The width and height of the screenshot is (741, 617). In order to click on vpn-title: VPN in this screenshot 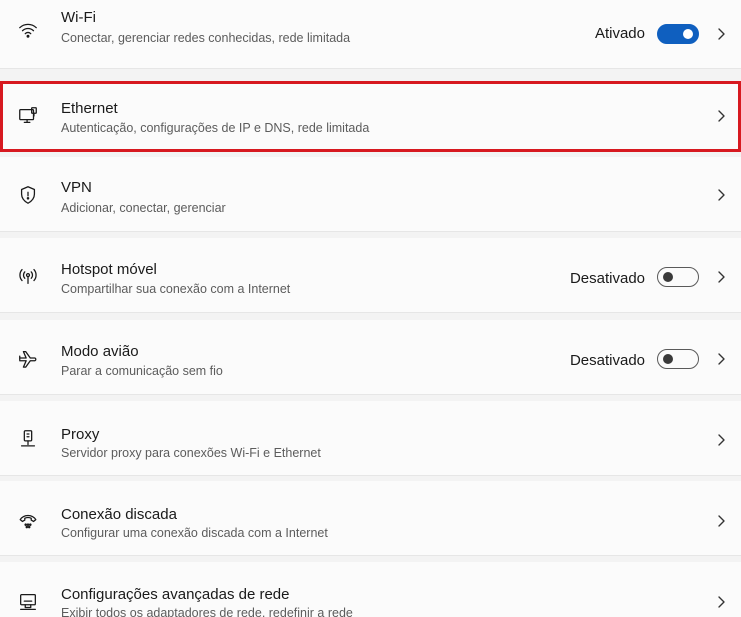, I will do `click(76, 187)`.